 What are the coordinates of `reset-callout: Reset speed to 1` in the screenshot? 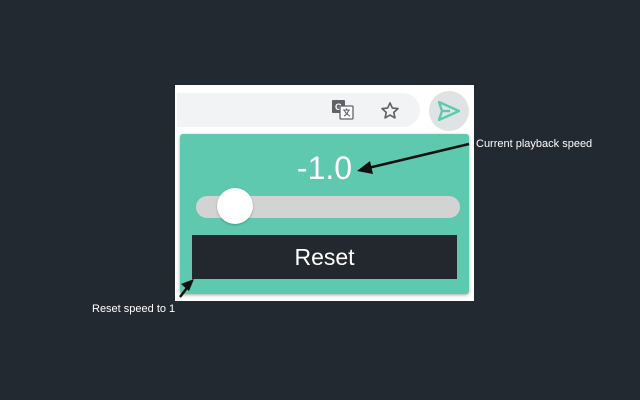 It's located at (134, 309).